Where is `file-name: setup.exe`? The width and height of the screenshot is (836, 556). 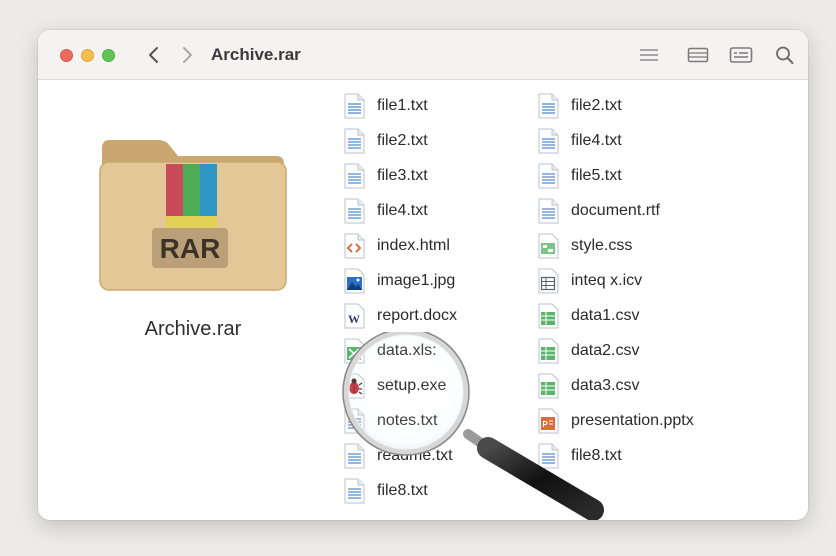 file-name: setup.exe is located at coordinates (412, 385).